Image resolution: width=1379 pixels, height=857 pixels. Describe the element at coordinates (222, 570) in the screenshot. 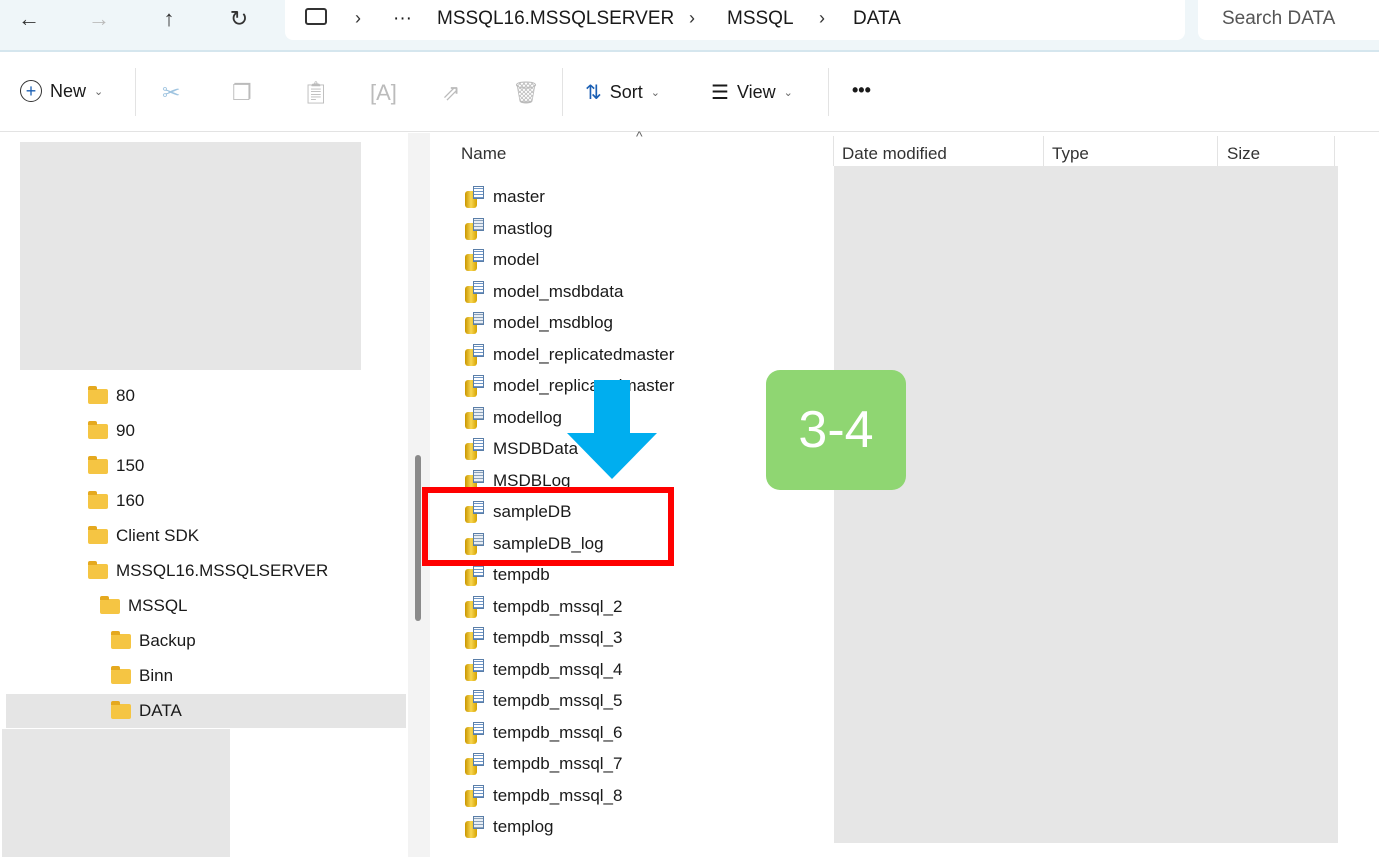

I see `sidebar-item-label: MSSQL16.MSSQLSERVER` at that location.